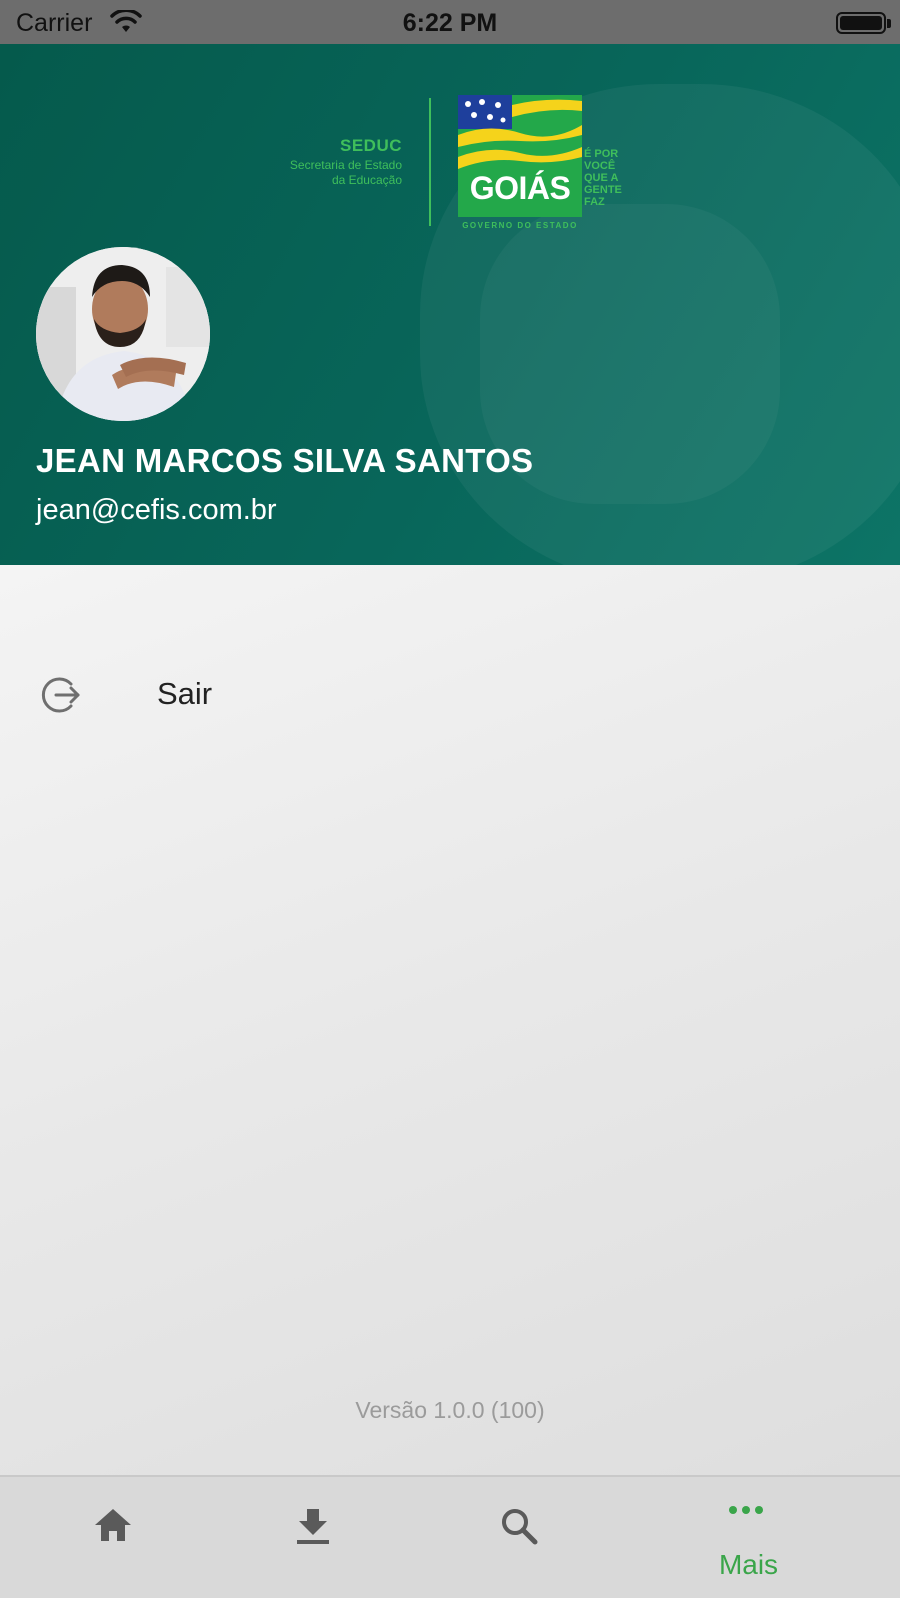 Image resolution: width=900 pixels, height=1598 pixels. Describe the element at coordinates (603, 190) in the screenshot. I see `slogan-line-4: GENTE` at that location.